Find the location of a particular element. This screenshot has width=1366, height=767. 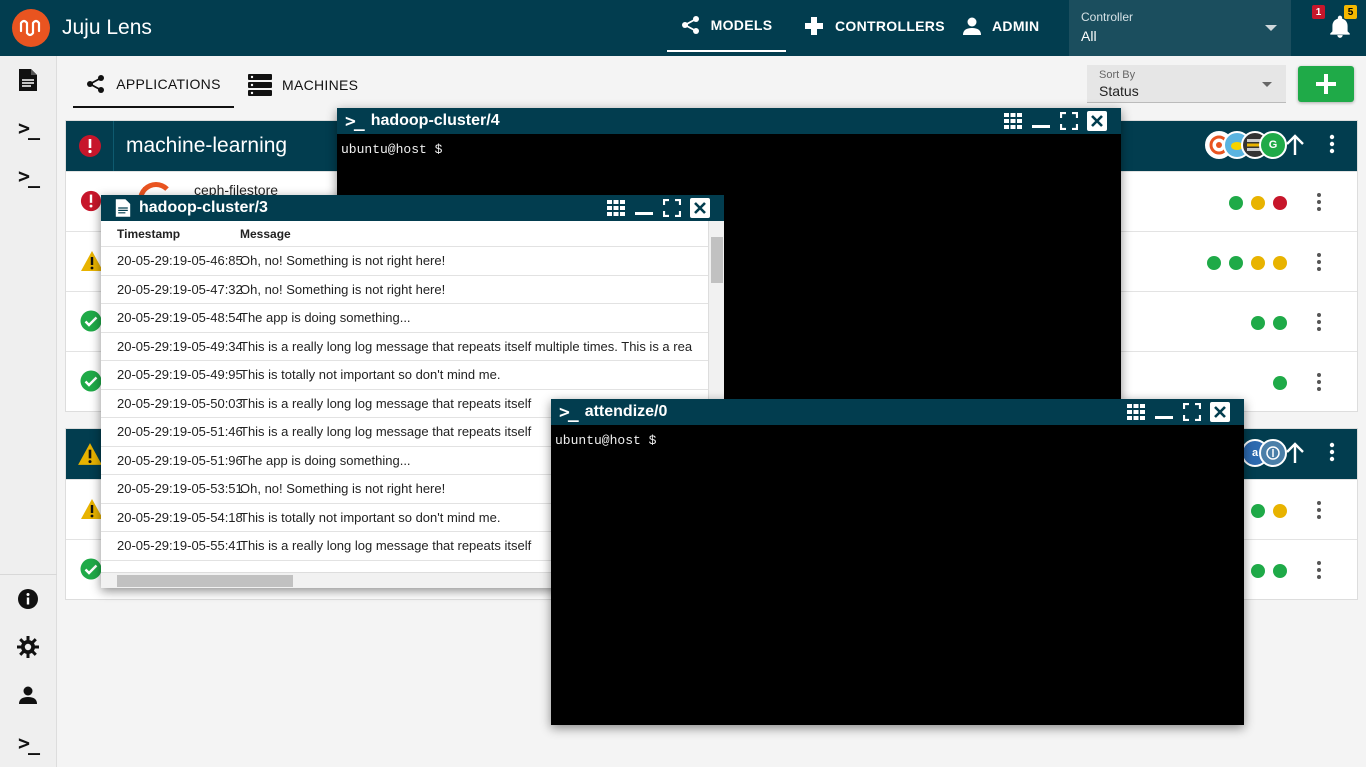

warning-icon is located at coordinates (89, 454).